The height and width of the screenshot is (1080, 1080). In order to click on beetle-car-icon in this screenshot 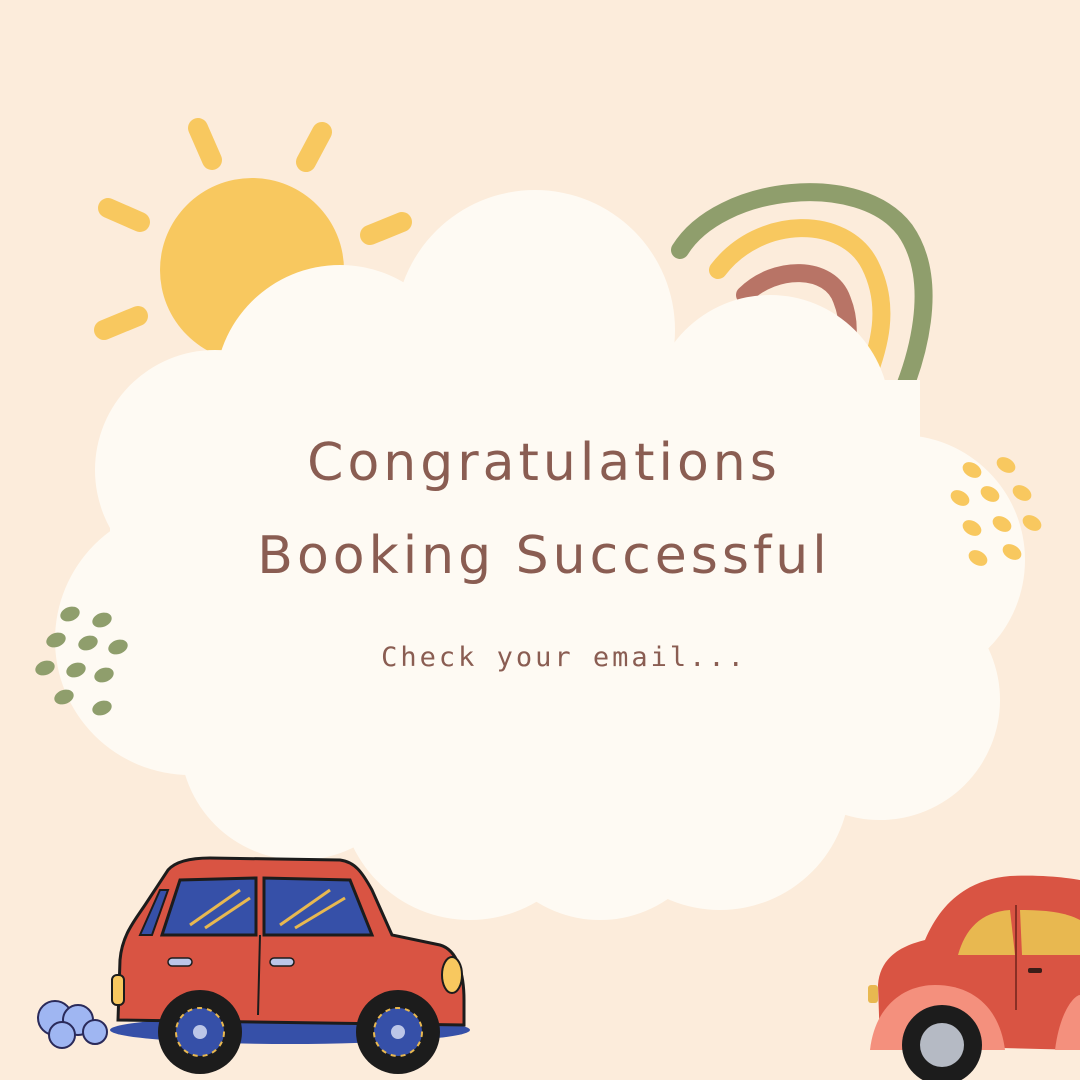, I will do `click(974, 977)`.